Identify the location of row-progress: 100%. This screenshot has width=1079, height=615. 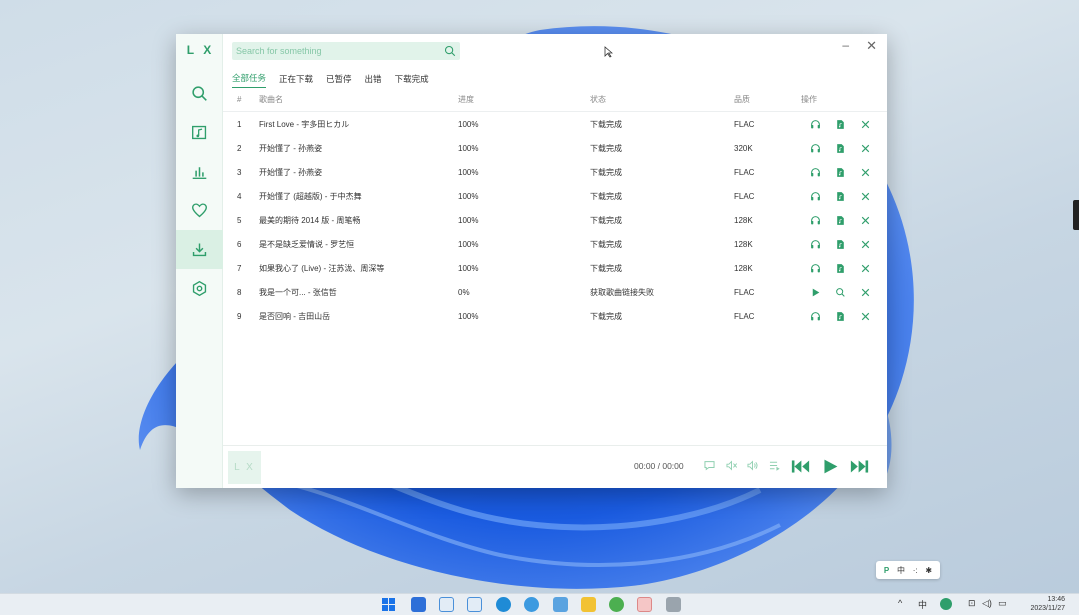
(468, 316).